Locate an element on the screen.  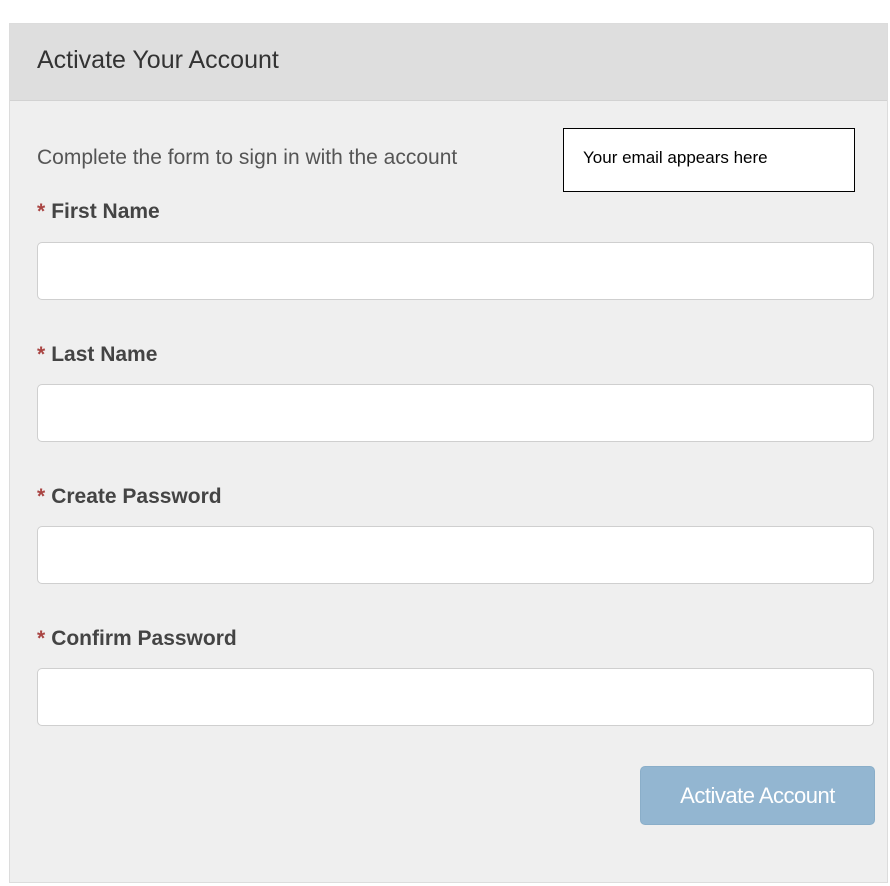
last-name-input is located at coordinates (455, 413).